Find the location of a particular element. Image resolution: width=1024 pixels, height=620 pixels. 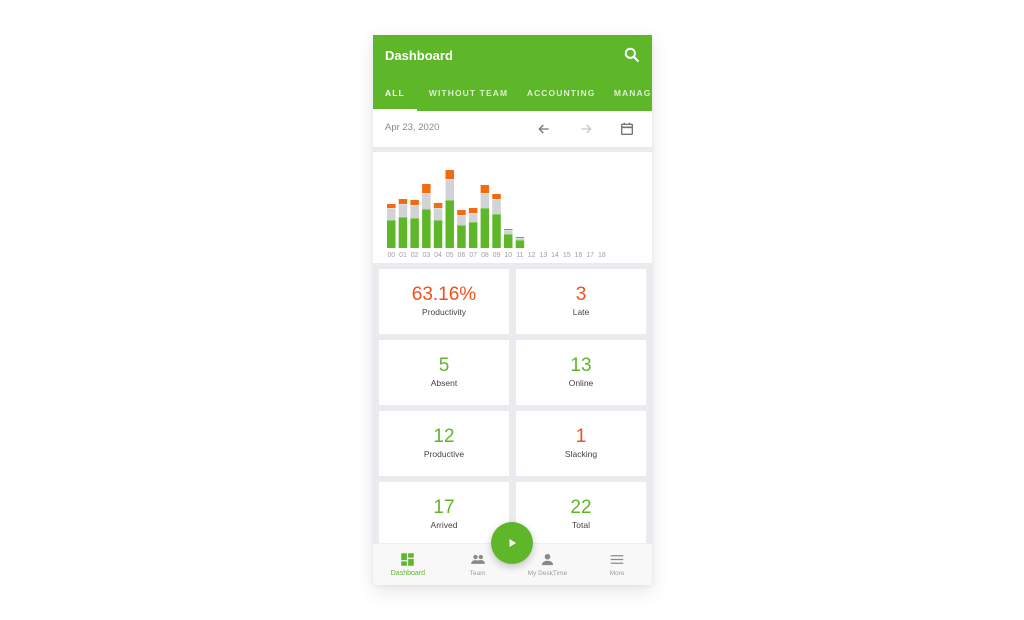

x-tick-label: 18 is located at coordinates (602, 255).